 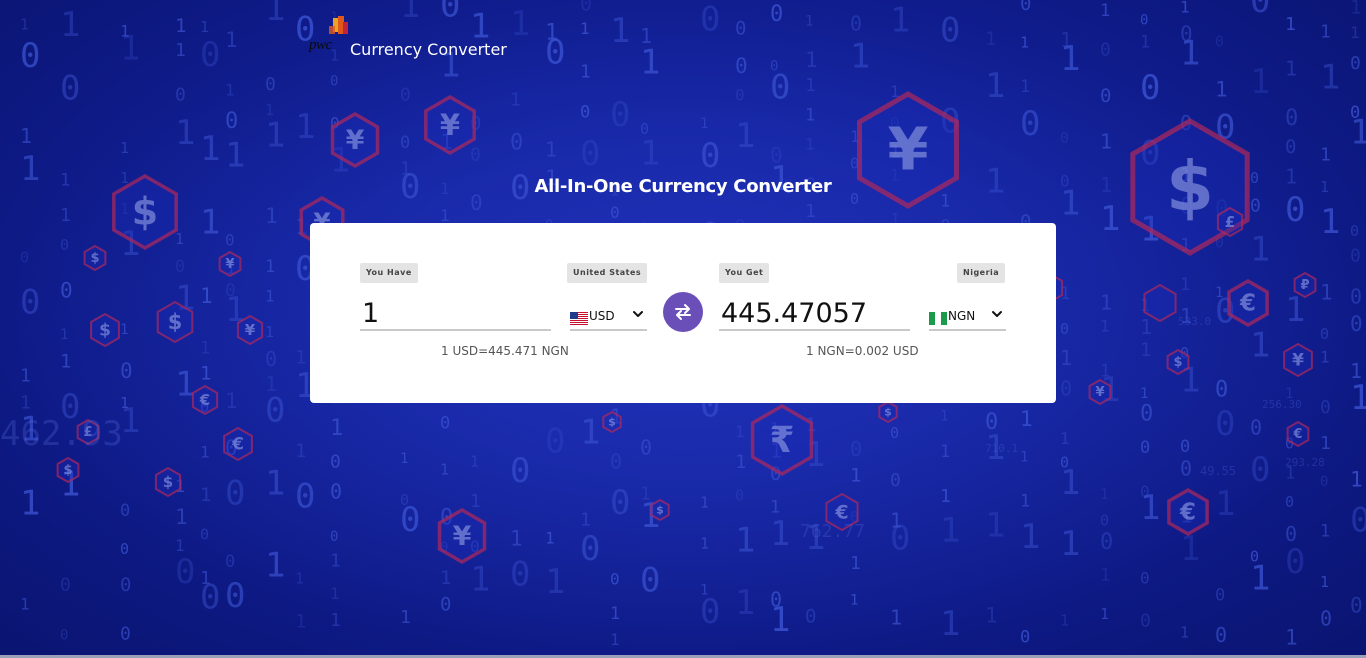 I want to click on to-amount-input, so click(x=814, y=314).